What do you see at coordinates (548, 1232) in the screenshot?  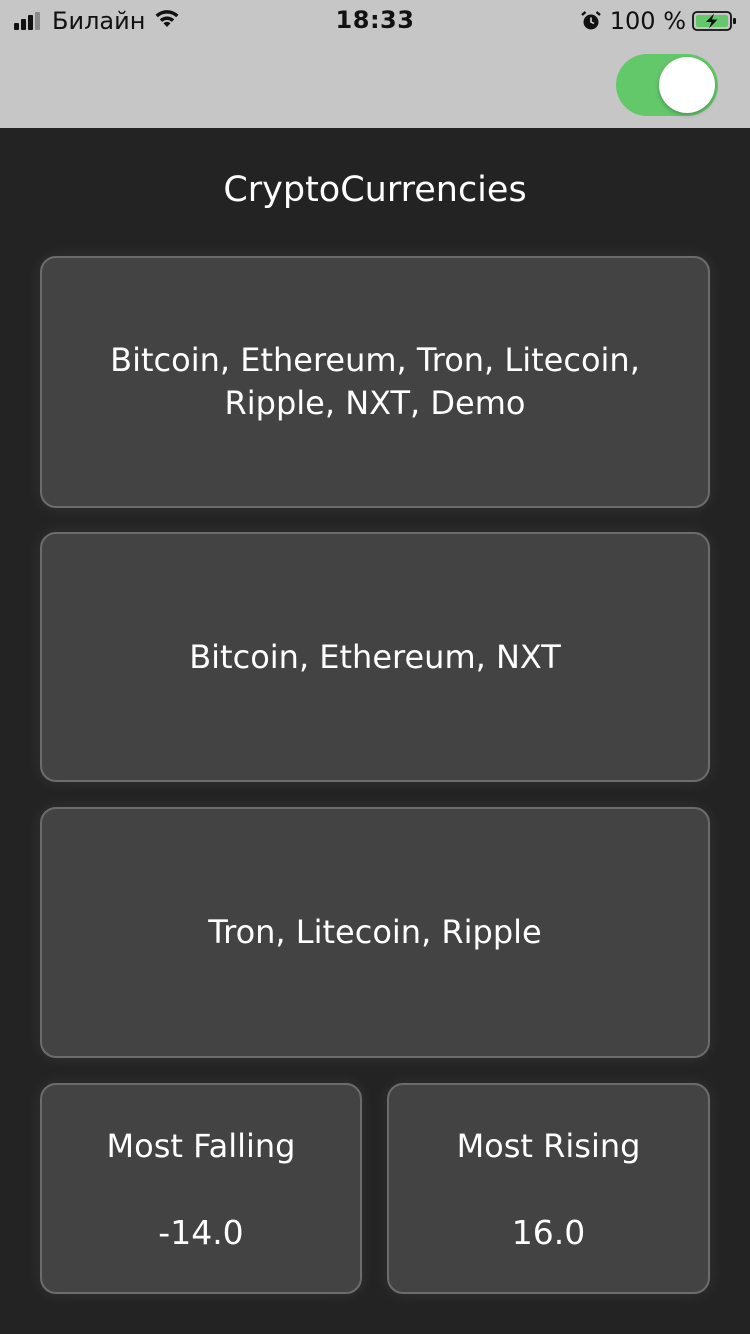 I see `most-rising-value: 16.0` at bounding box center [548, 1232].